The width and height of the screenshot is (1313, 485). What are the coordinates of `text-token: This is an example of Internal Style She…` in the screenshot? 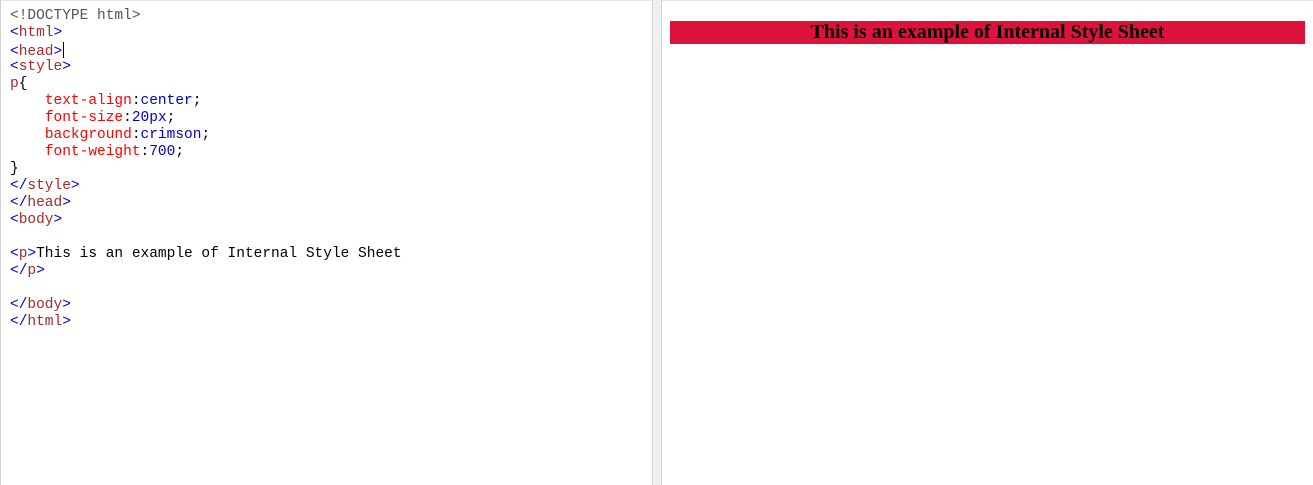 It's located at (219, 254).